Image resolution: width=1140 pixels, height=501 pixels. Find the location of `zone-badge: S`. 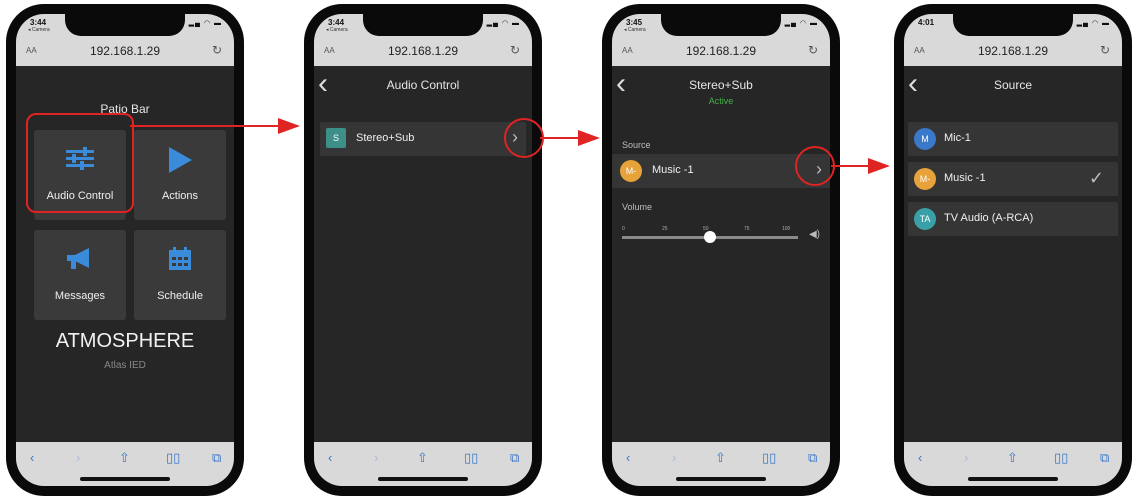

zone-badge: S is located at coordinates (336, 138).